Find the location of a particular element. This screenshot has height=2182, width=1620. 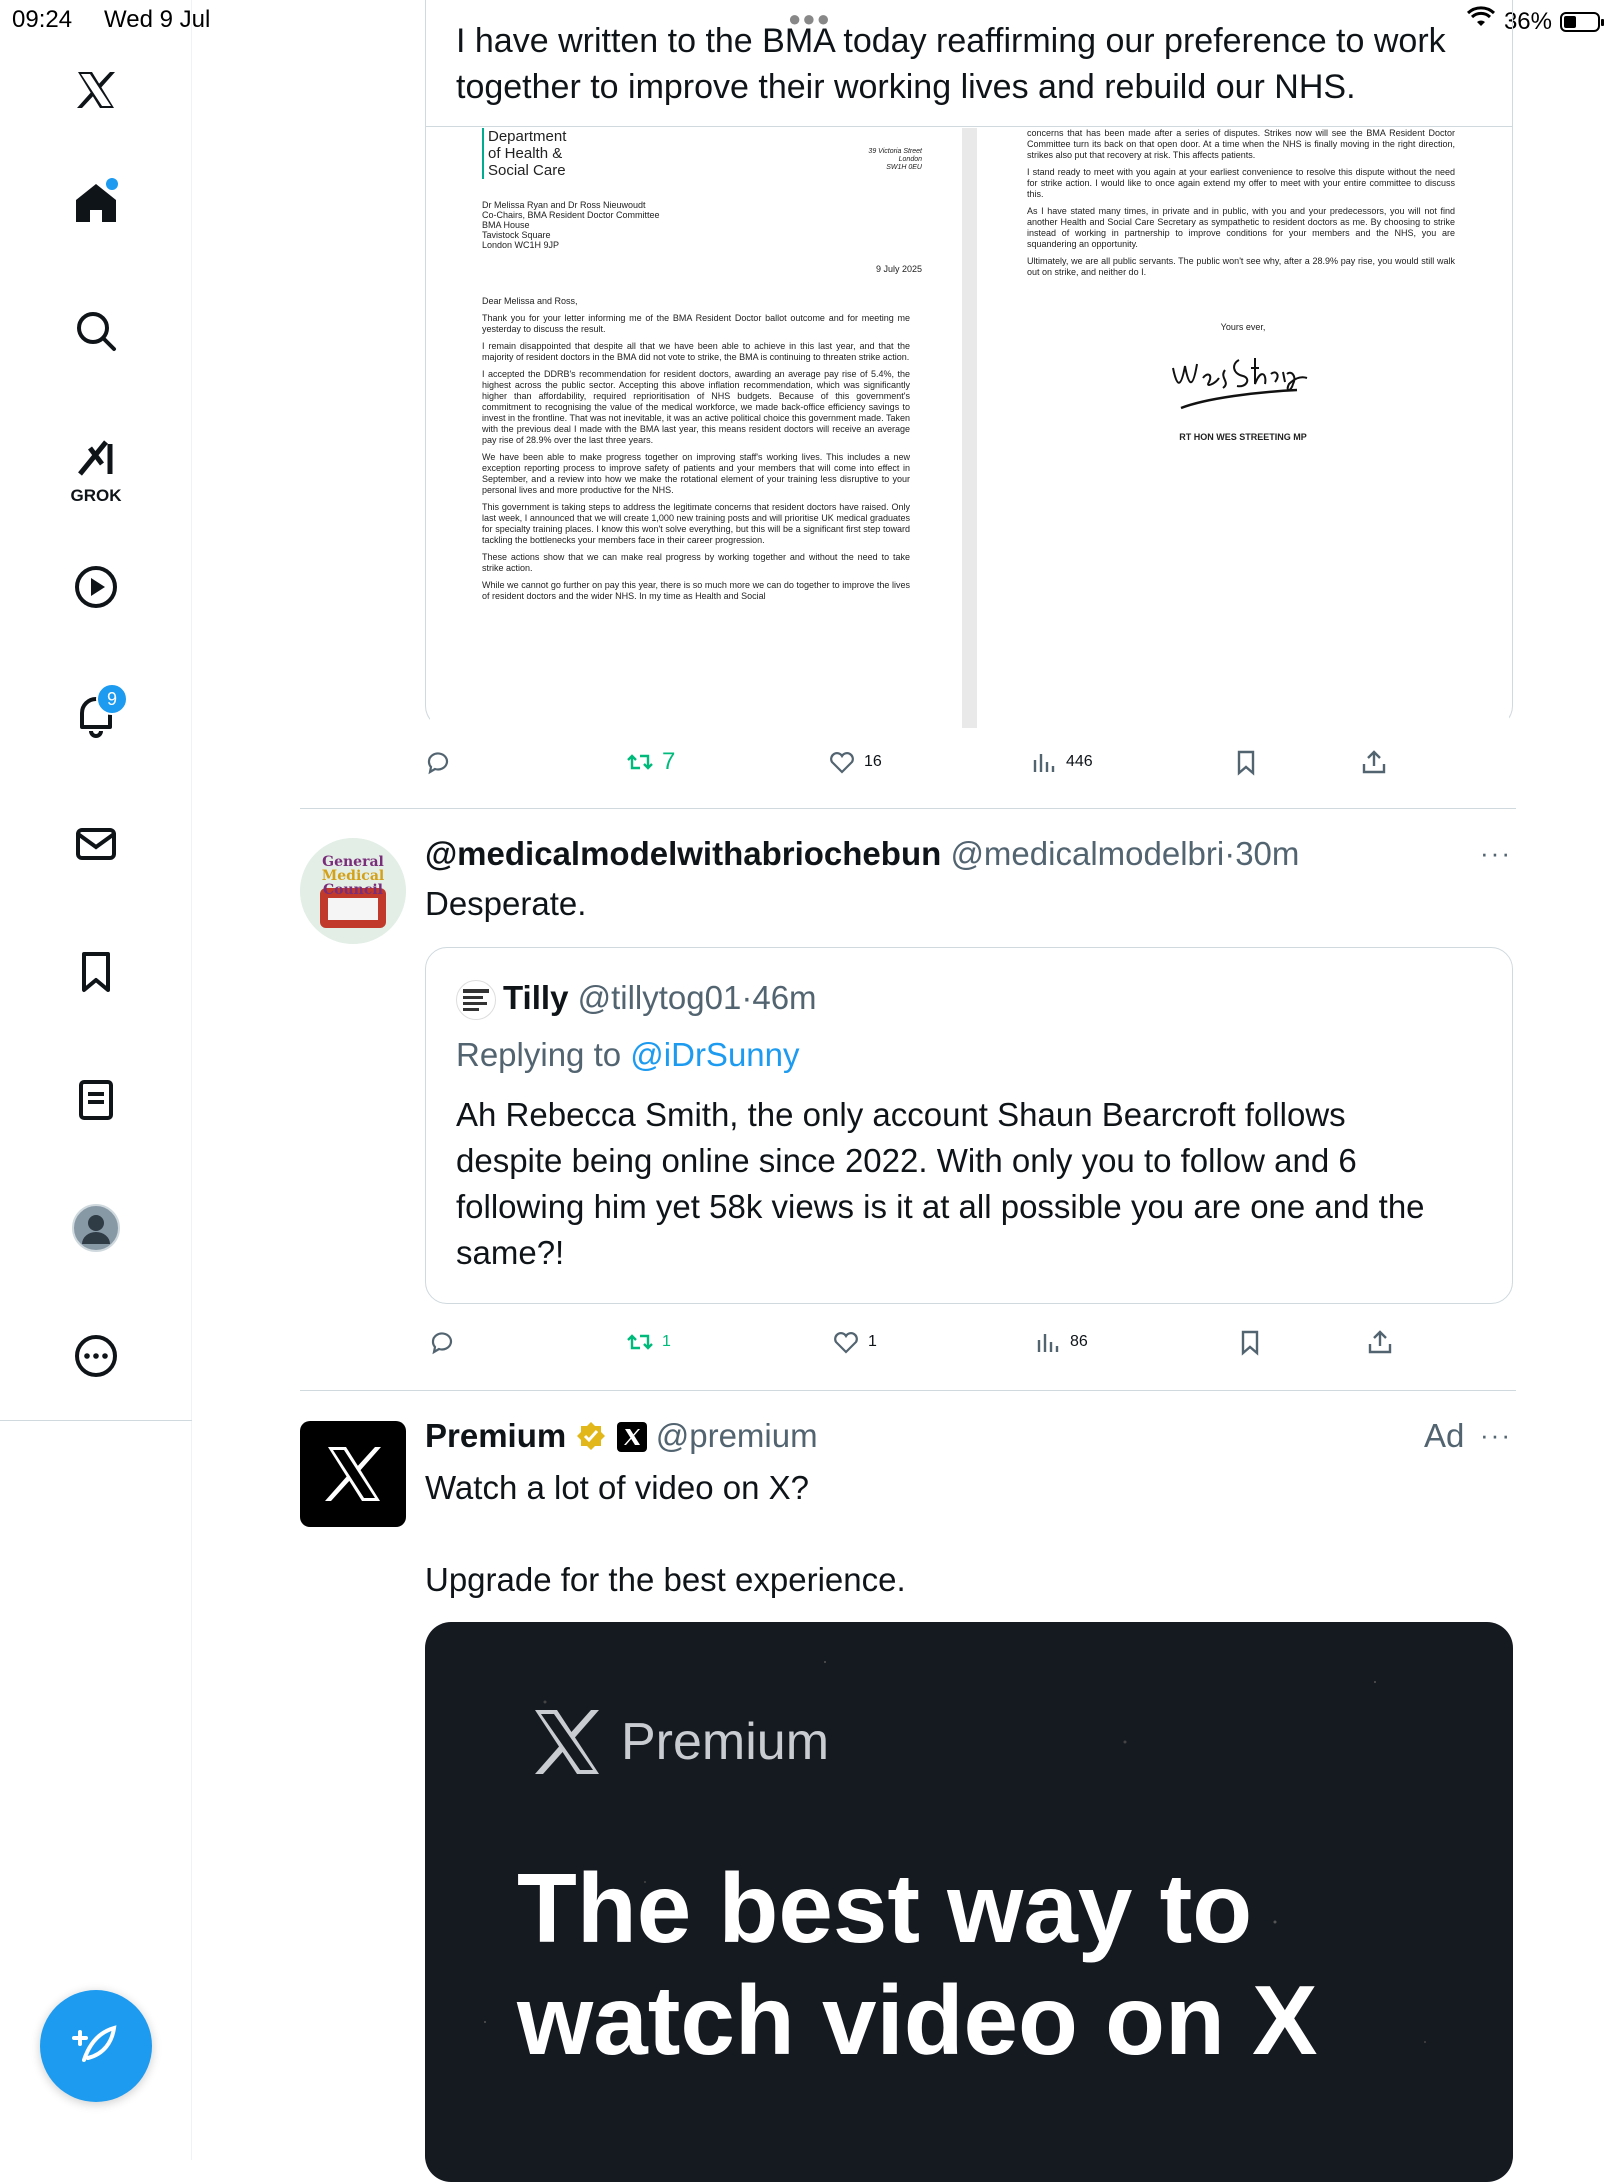

ad-headline: The best way to watch video on X is located at coordinates (917, 1964).